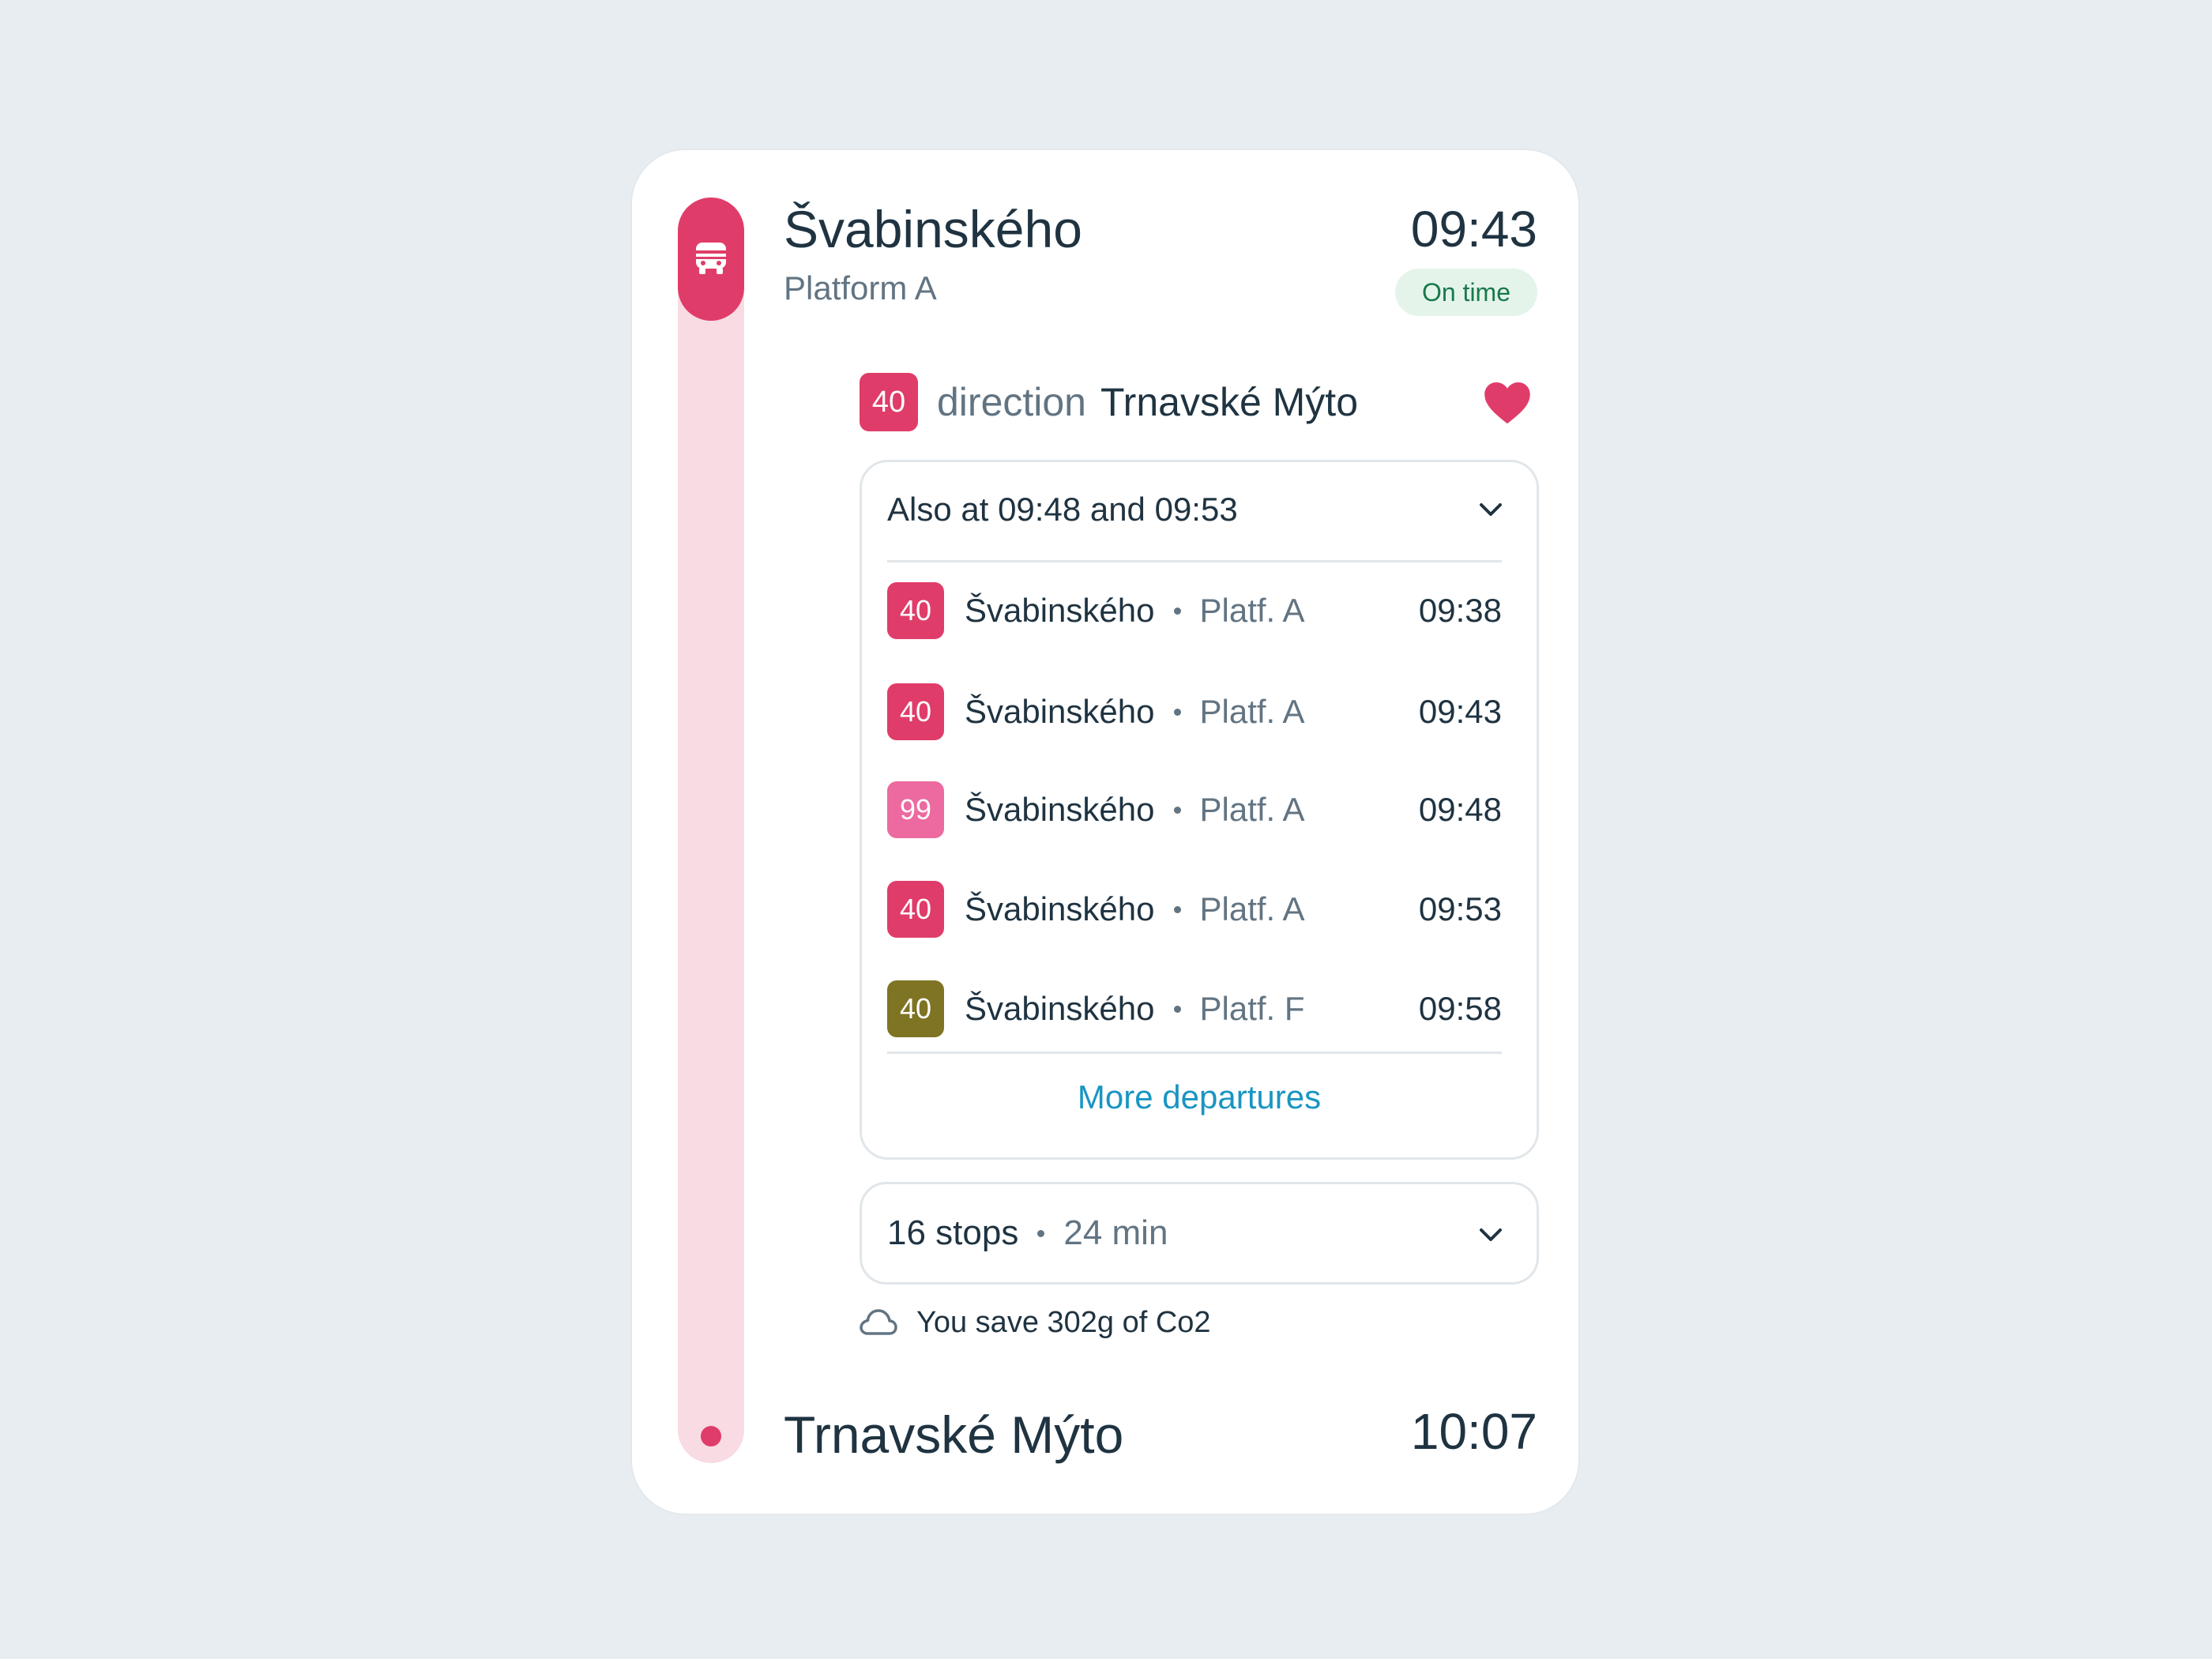 The image size is (2212, 1659). Describe the element at coordinates (711, 1436) in the screenshot. I see `rail-end-marker` at that location.